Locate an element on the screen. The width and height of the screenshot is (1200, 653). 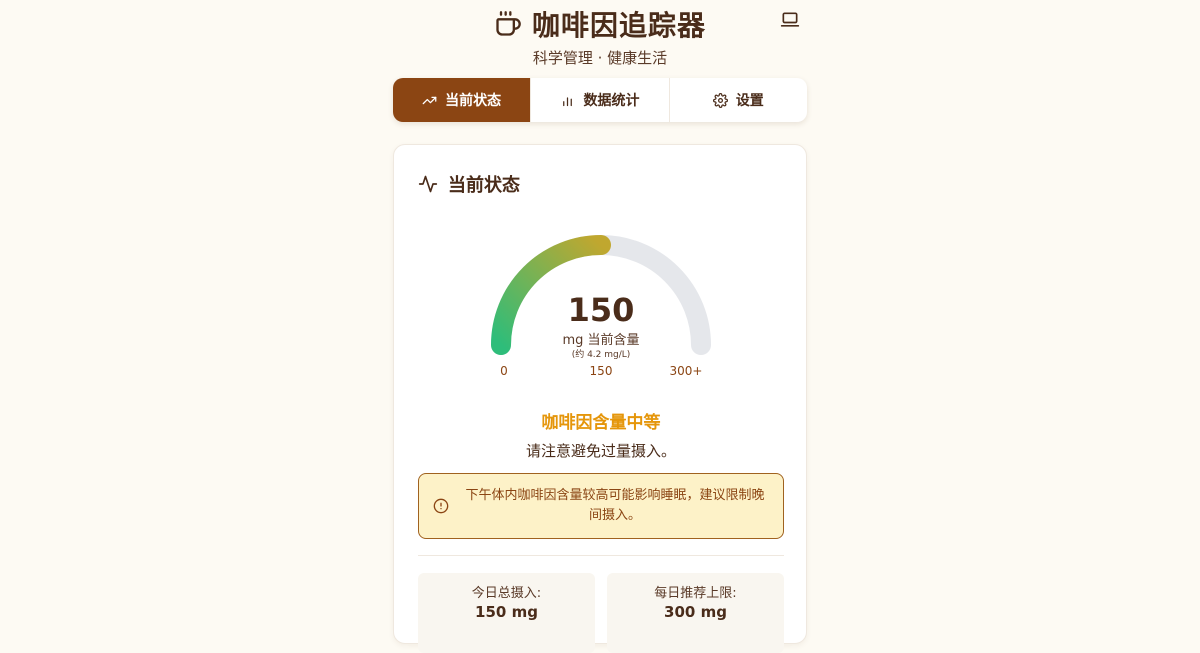
tab-bar: 当前状态 数据统计 设置 is located at coordinates (600, 100).